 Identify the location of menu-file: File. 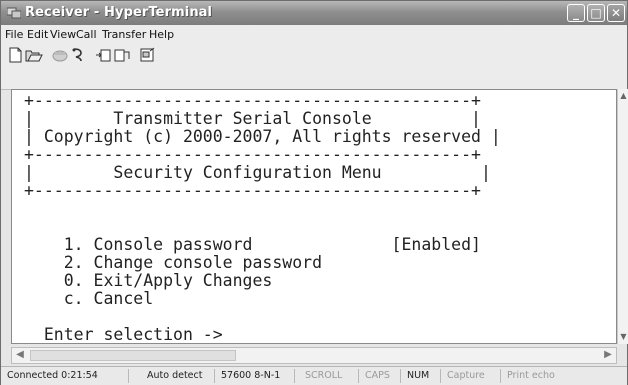
(14, 34).